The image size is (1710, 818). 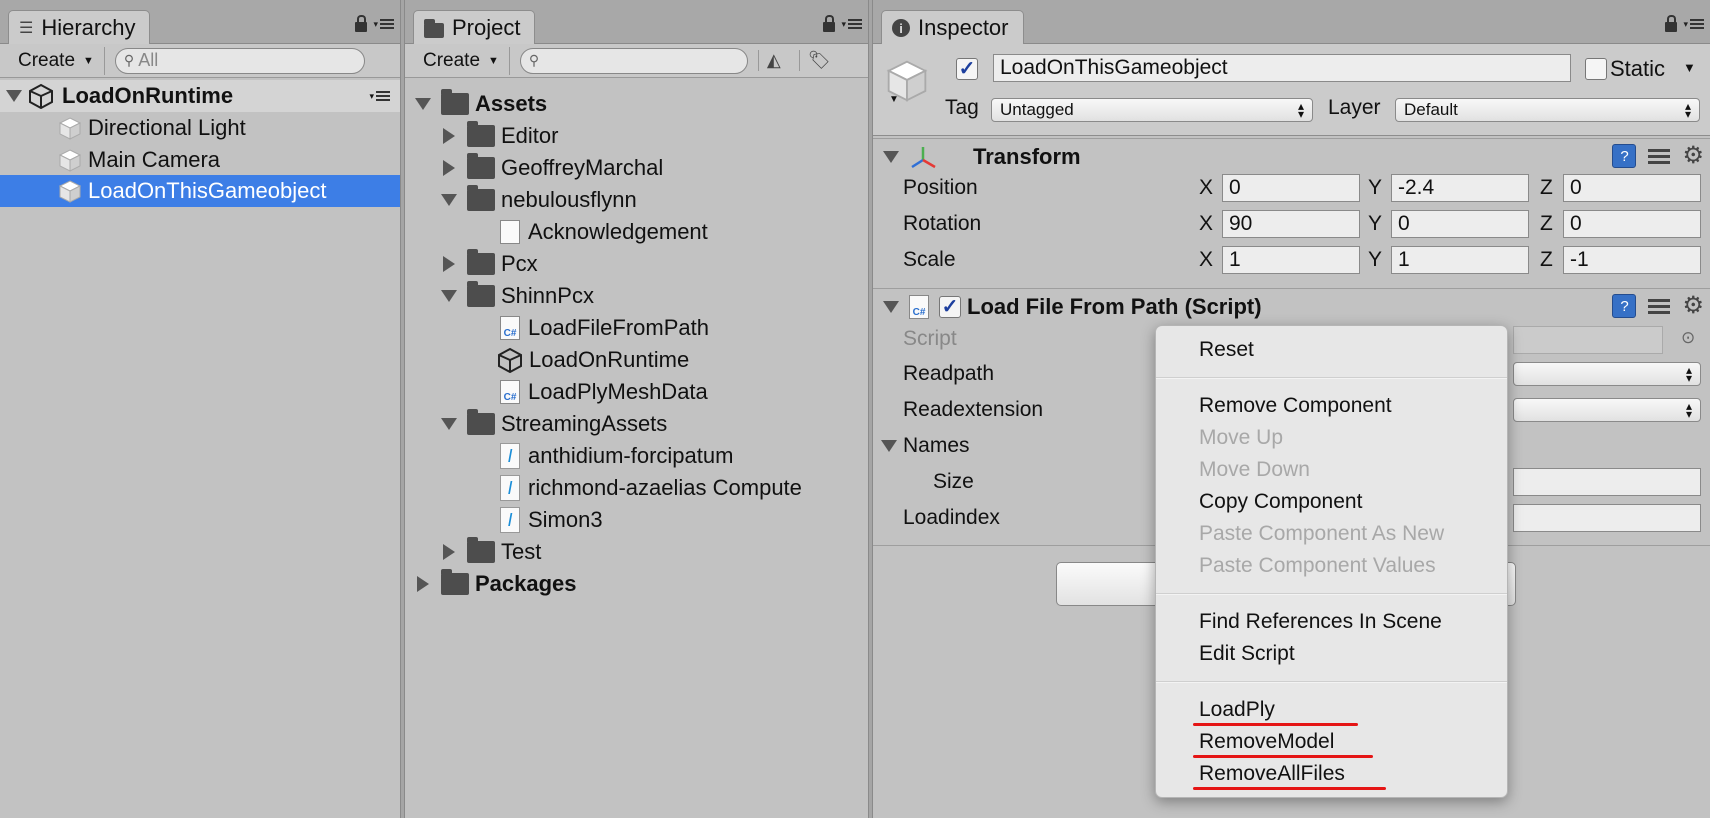 What do you see at coordinates (1114, 67) in the screenshot?
I see `object-name-value: LoadOnThisGameobject` at bounding box center [1114, 67].